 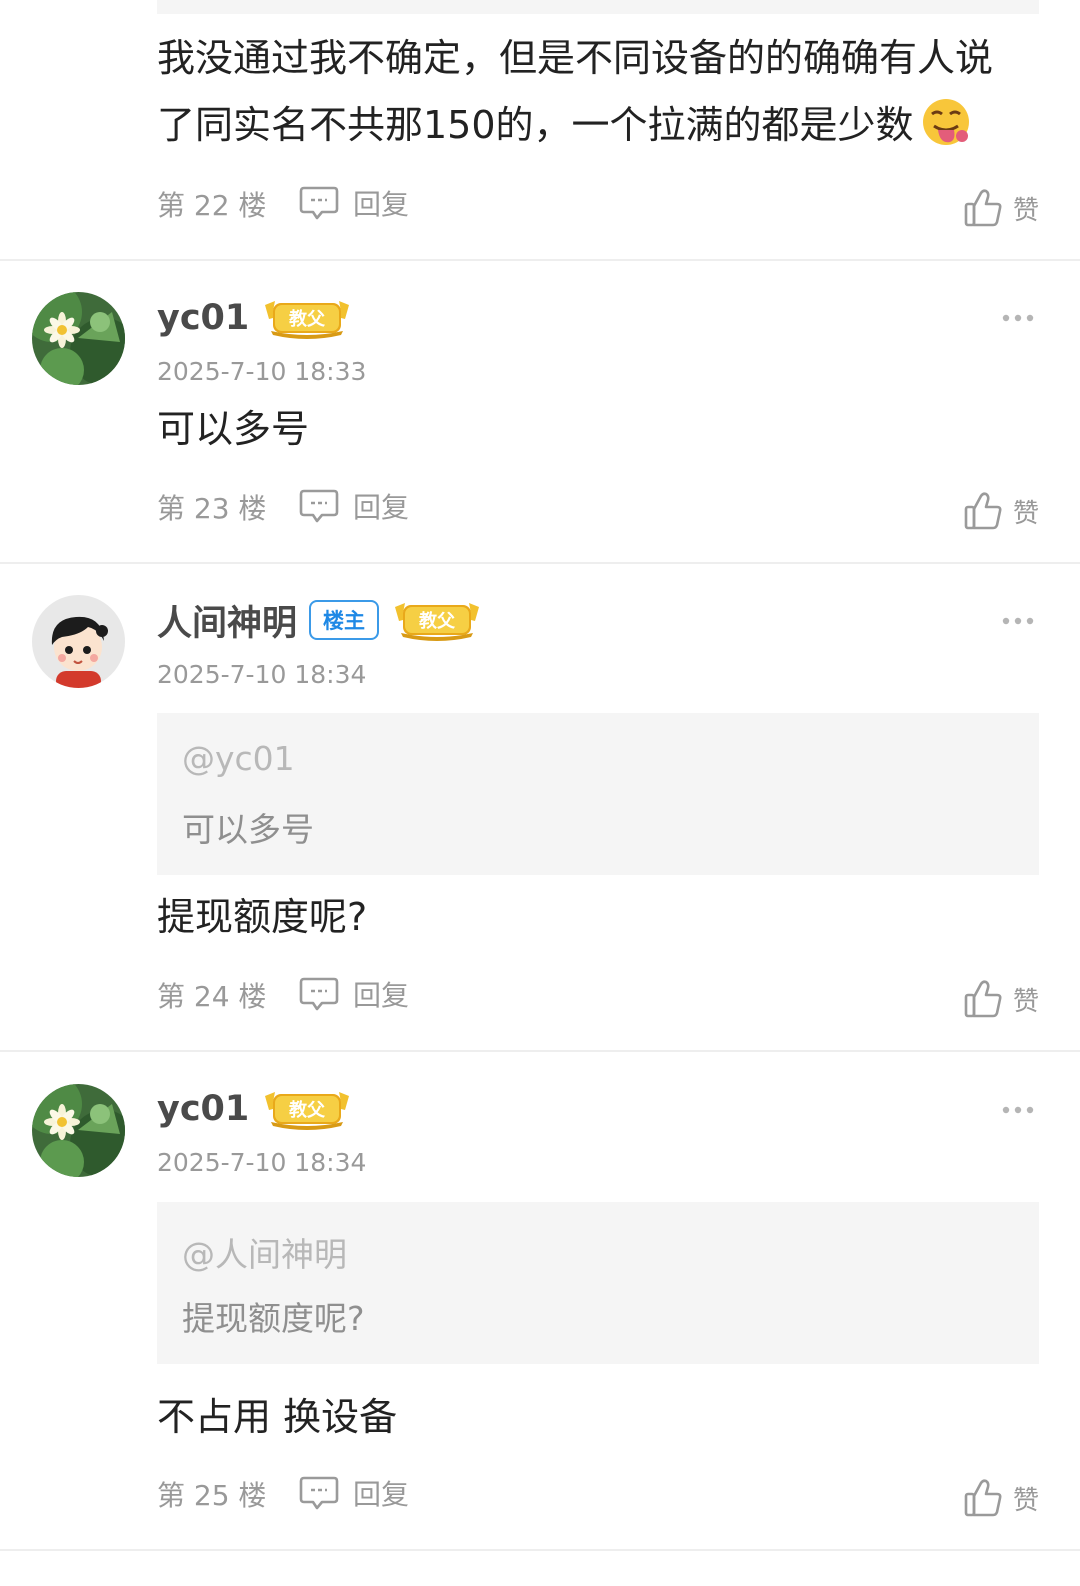 What do you see at coordinates (212, 1495) in the screenshot?
I see `floor-number: 第 25 楼` at bounding box center [212, 1495].